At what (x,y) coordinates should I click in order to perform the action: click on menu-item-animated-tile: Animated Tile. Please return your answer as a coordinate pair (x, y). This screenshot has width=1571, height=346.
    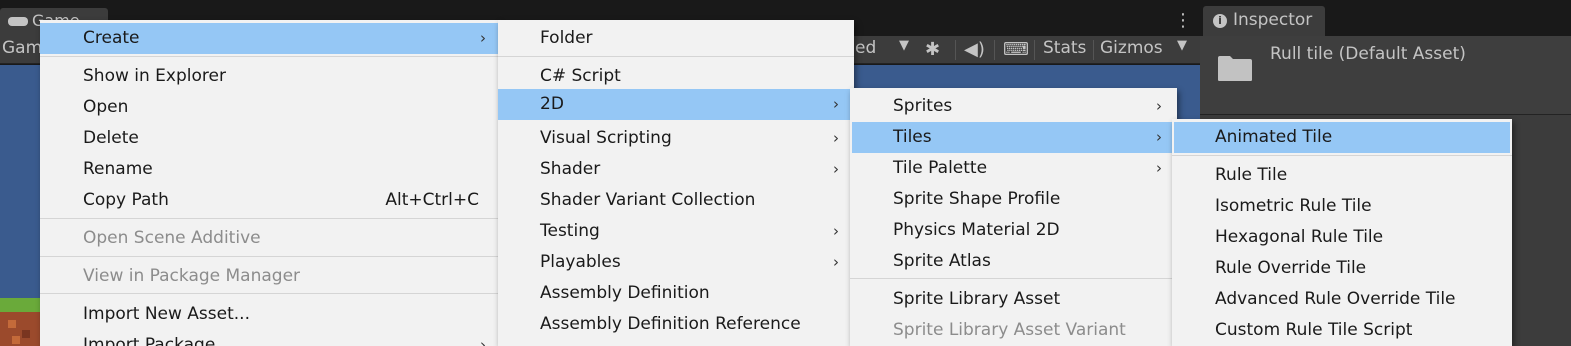
    Looking at the image, I should click on (1342, 137).